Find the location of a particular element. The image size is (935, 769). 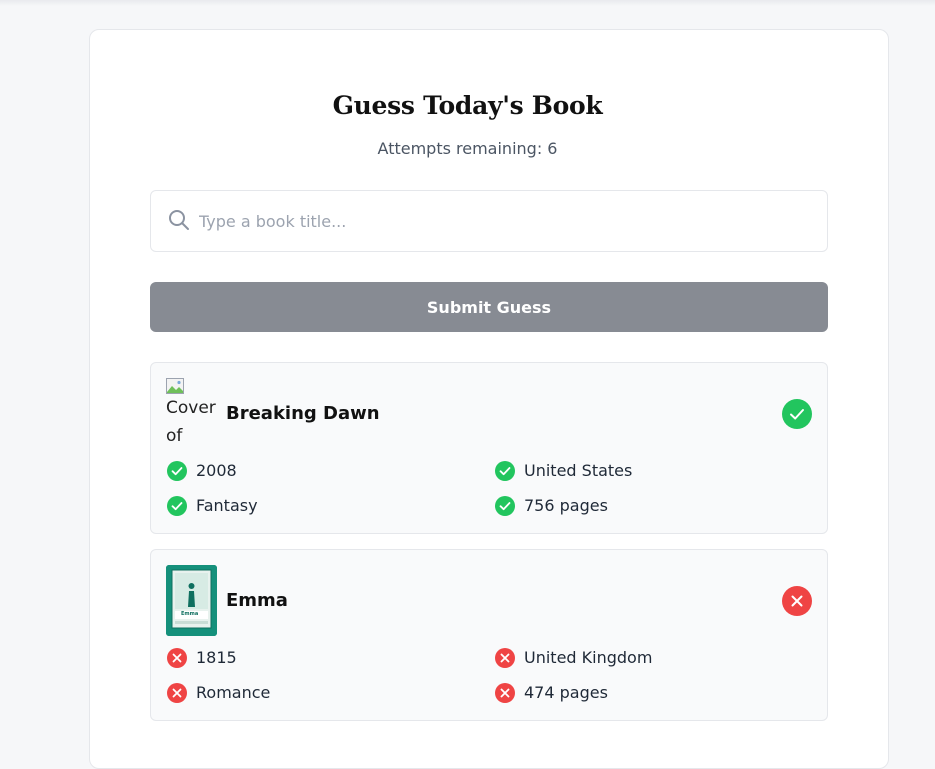

search-icon is located at coordinates (179, 220).